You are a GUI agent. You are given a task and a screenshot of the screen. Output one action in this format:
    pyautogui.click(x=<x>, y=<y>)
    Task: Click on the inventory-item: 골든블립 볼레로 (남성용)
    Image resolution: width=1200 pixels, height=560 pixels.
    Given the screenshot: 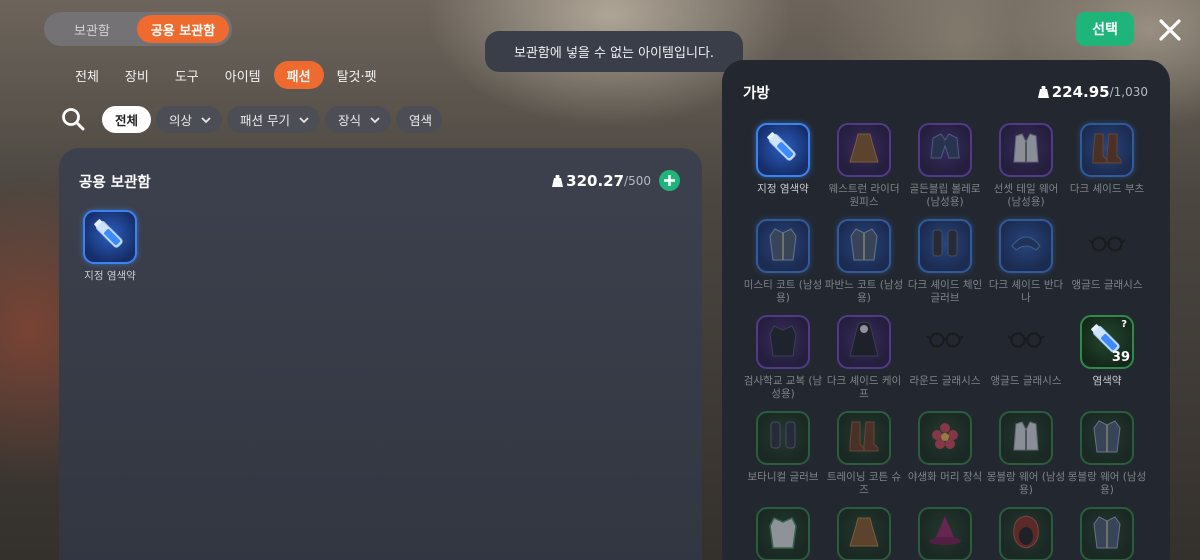 What is the action you would take?
    pyautogui.click(x=945, y=166)
    